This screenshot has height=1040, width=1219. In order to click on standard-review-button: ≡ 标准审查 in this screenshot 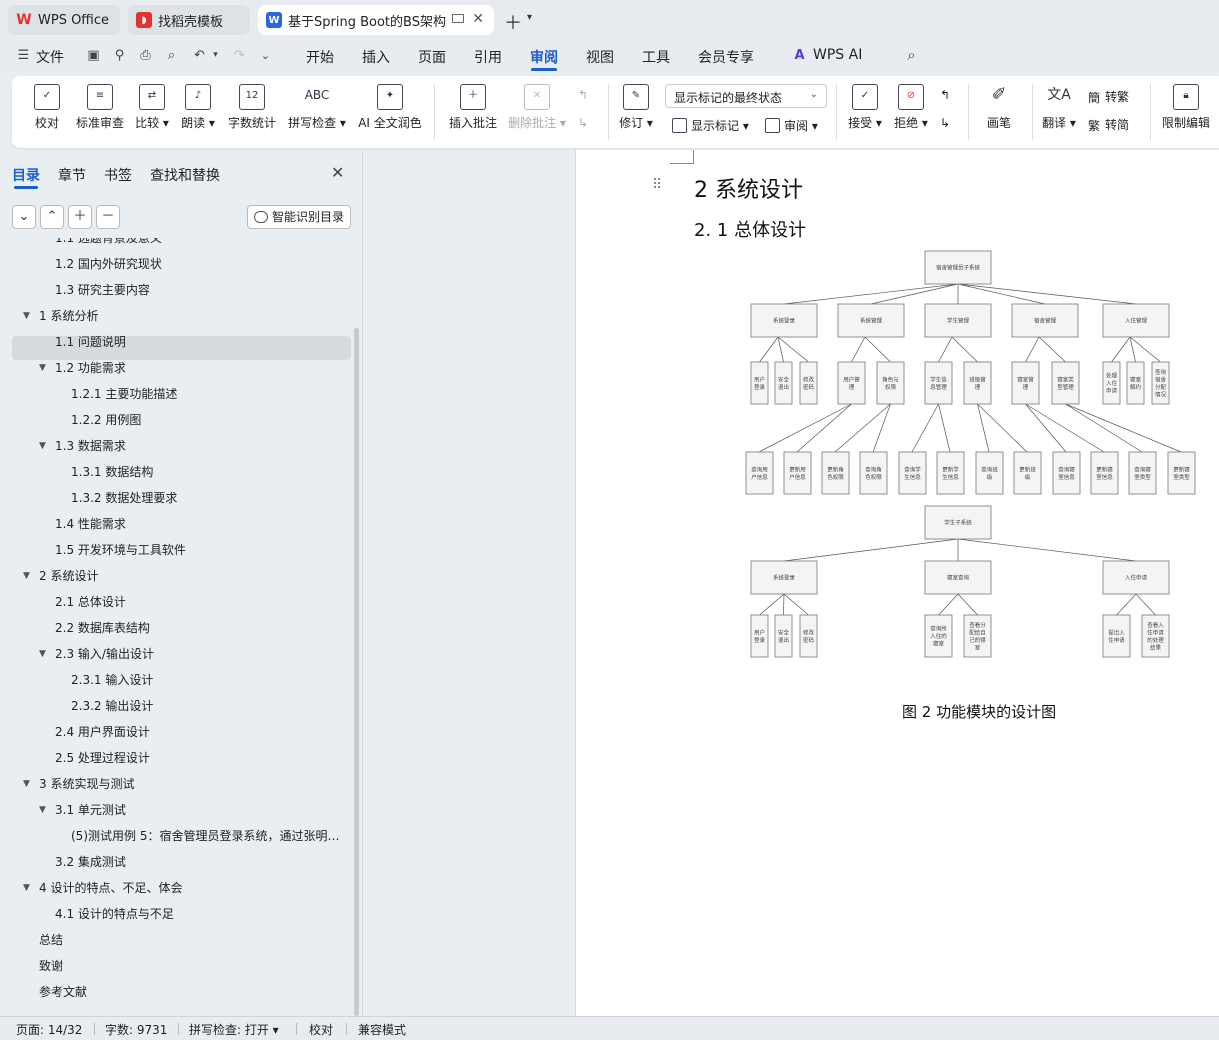, I will do `click(100, 103)`.